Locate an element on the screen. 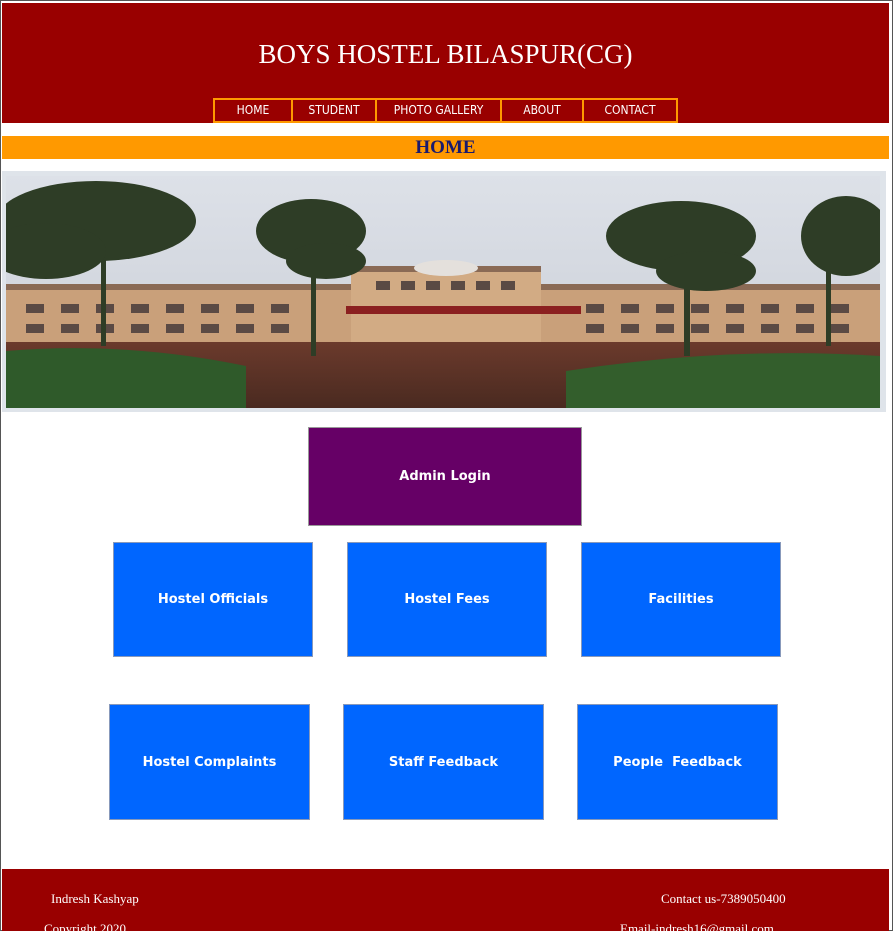 The image size is (893, 937). site-title: BOYS HOSTEL BILASPUR(CG) is located at coordinates (445, 54).